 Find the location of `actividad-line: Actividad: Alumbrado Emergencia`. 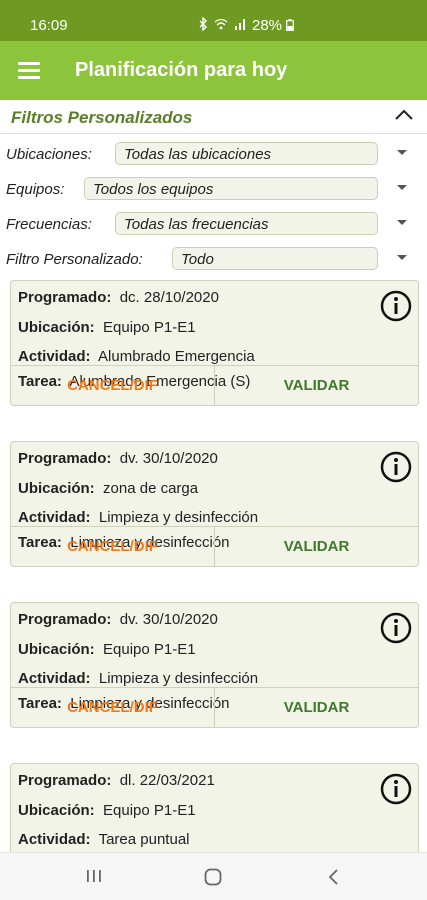

actividad-line: Actividad: Alumbrado Emergencia is located at coordinates (136, 356).